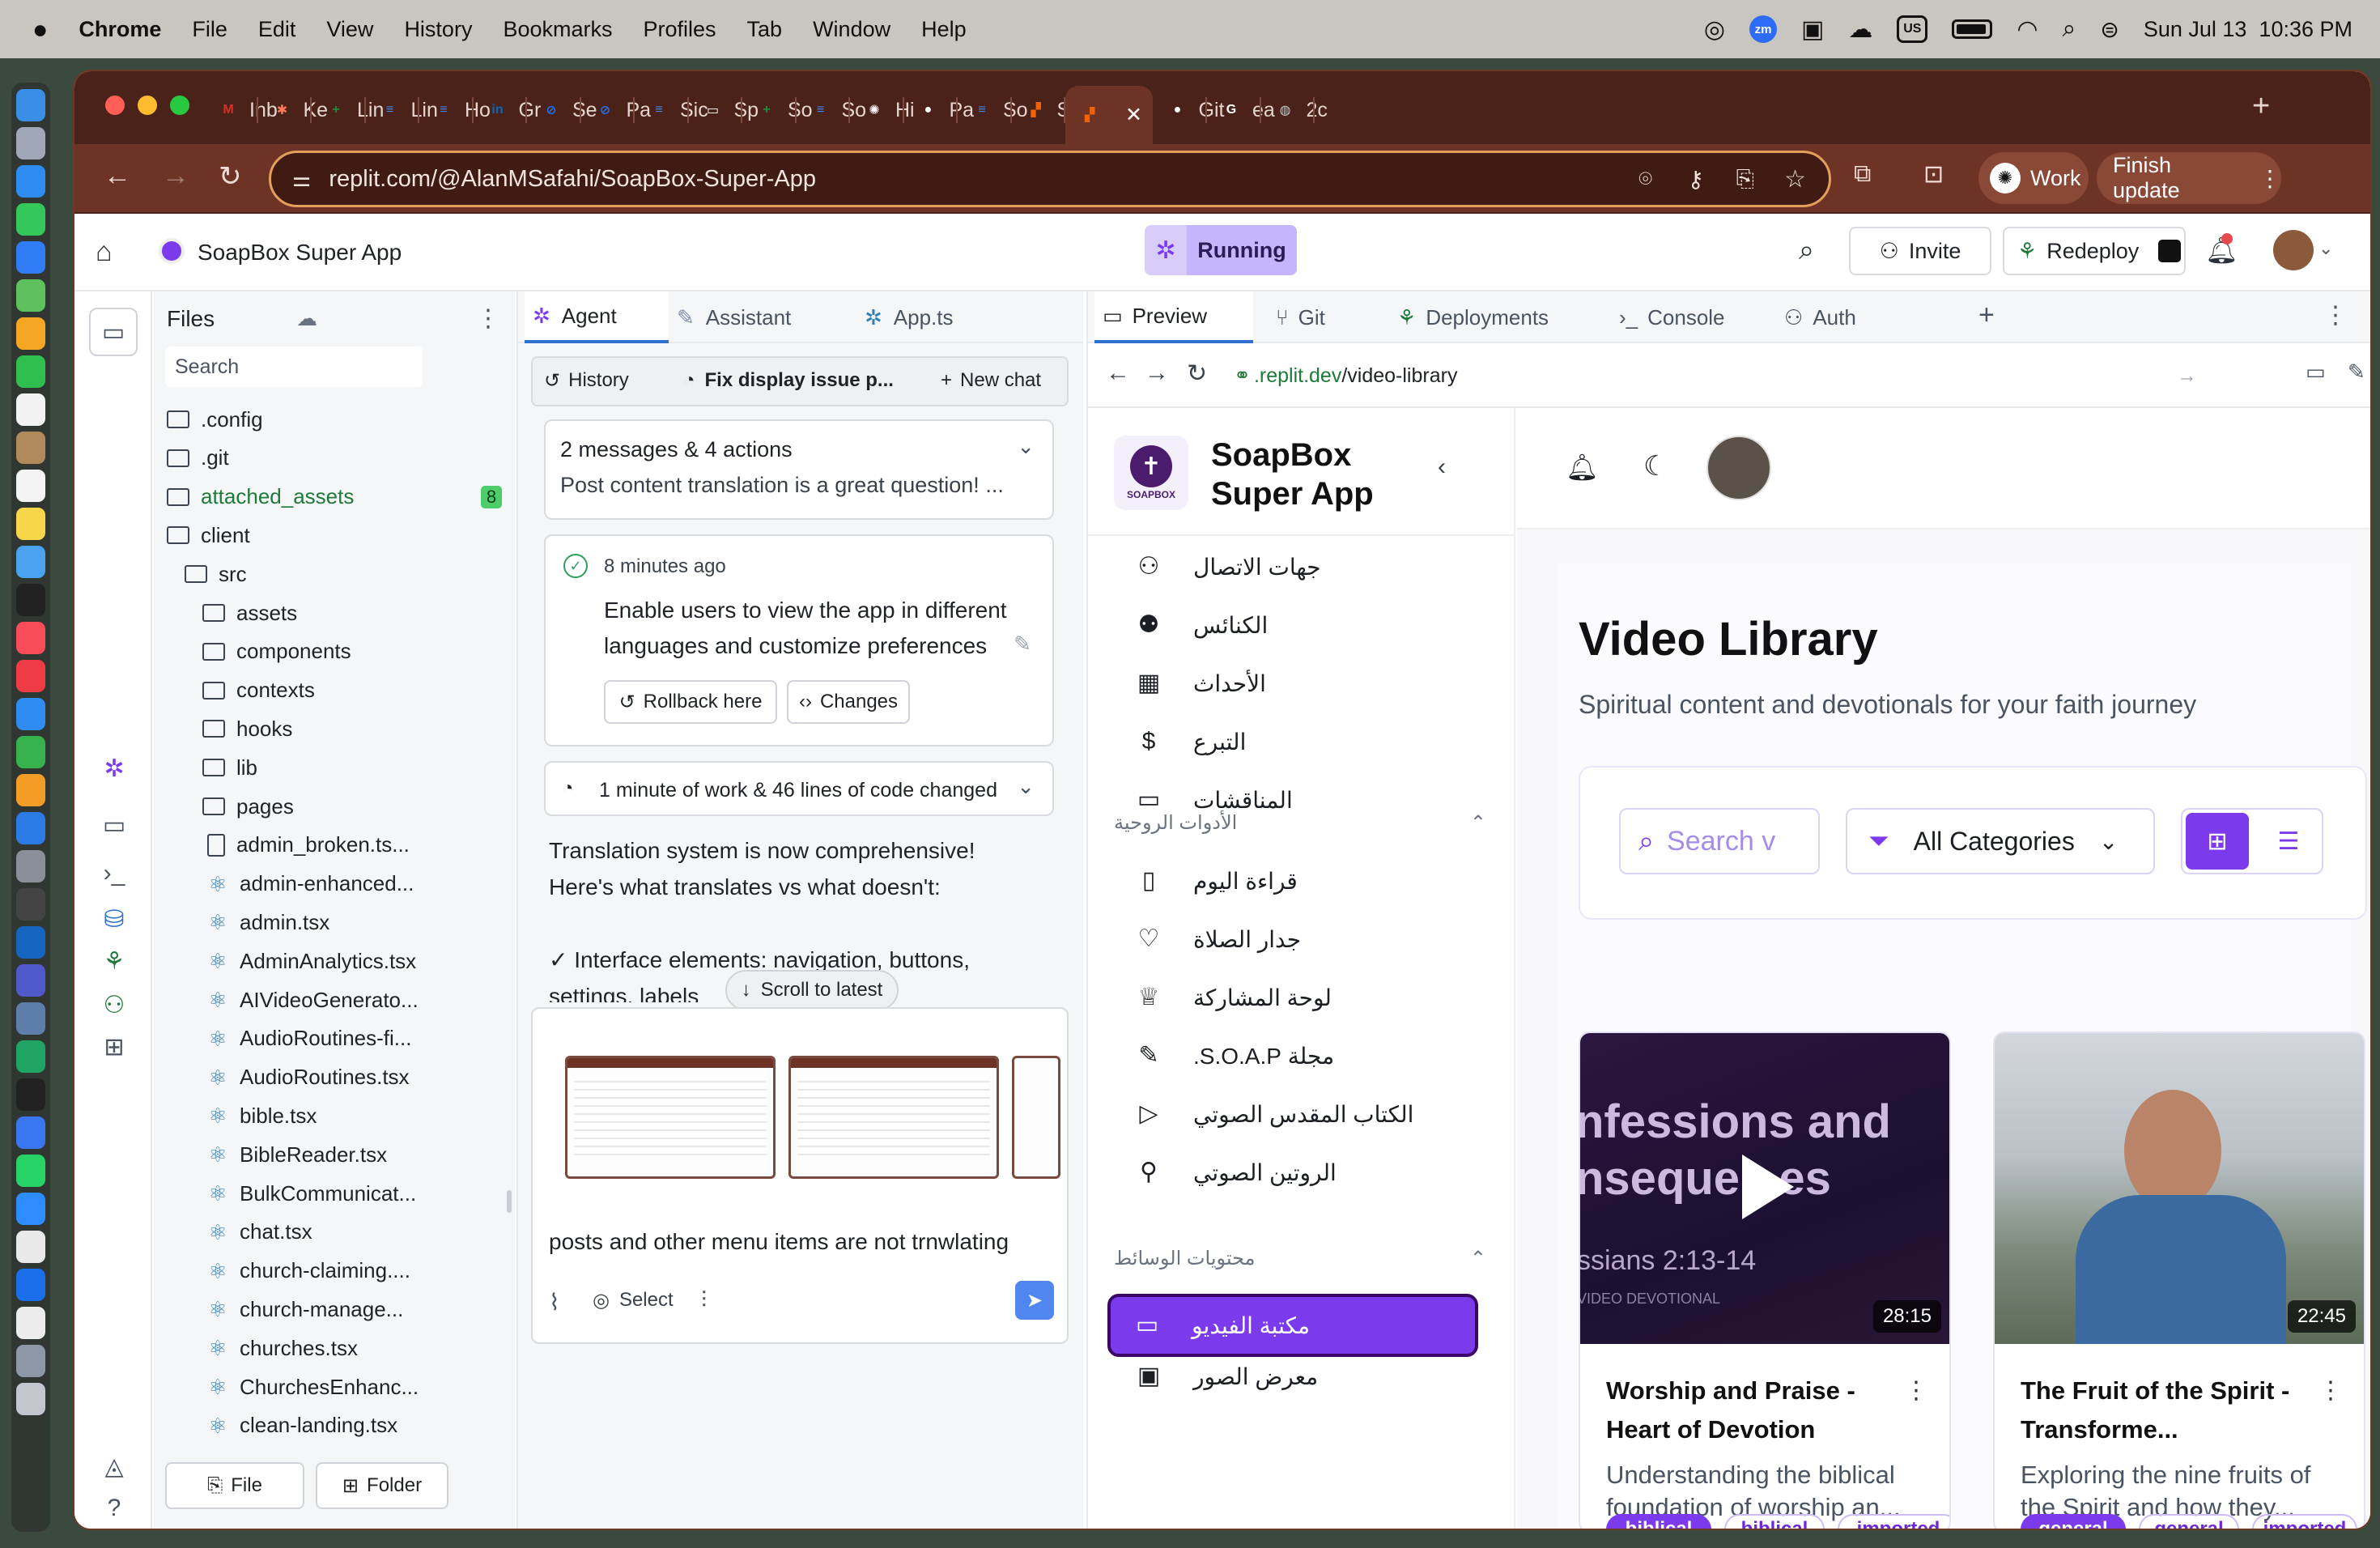 This screenshot has height=1548, width=2380. What do you see at coordinates (31, 448) in the screenshot?
I see `contacts-icon` at bounding box center [31, 448].